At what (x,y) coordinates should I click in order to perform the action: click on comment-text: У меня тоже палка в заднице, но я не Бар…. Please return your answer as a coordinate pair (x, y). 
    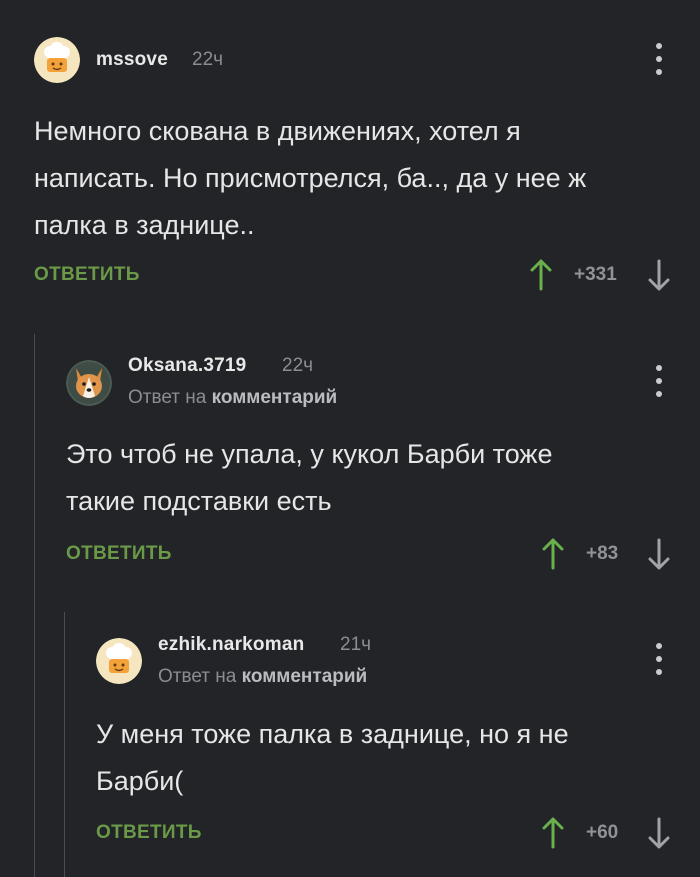
    Looking at the image, I should click on (386, 758).